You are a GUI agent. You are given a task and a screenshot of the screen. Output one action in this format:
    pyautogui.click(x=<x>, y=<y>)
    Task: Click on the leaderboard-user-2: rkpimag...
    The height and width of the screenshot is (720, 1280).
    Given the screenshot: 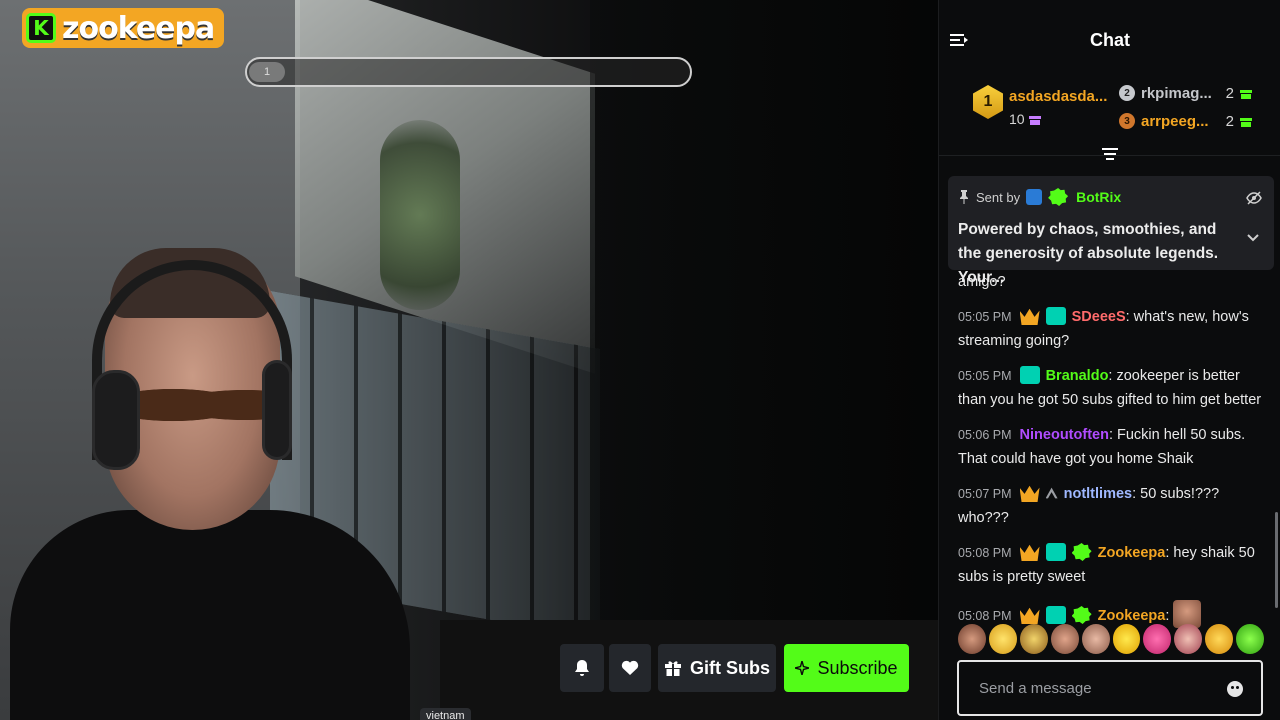 What is the action you would take?
    pyautogui.click(x=1176, y=93)
    